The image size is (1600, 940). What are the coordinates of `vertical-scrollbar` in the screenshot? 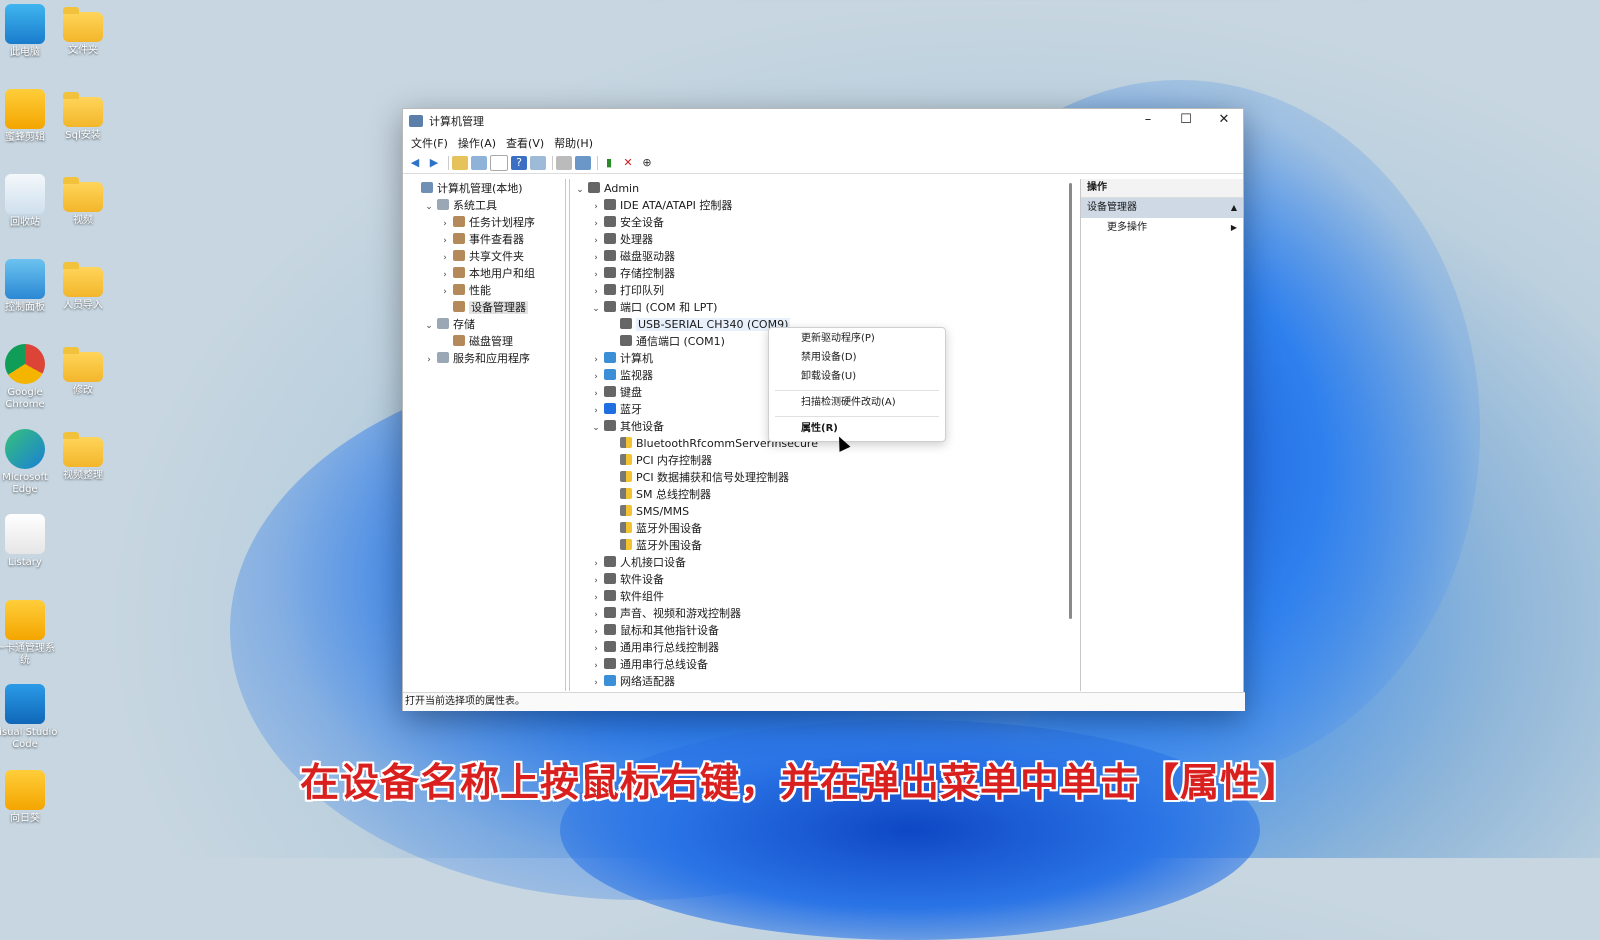 It's located at (1070, 401).